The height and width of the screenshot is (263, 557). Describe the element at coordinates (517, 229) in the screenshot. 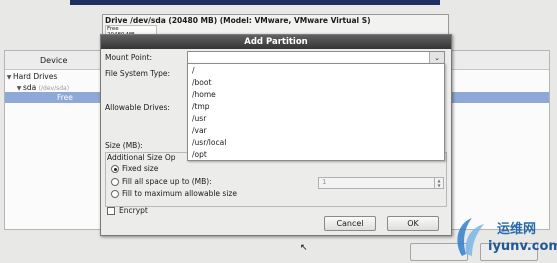

I see `watermark-chinese-text: 运维网` at that location.